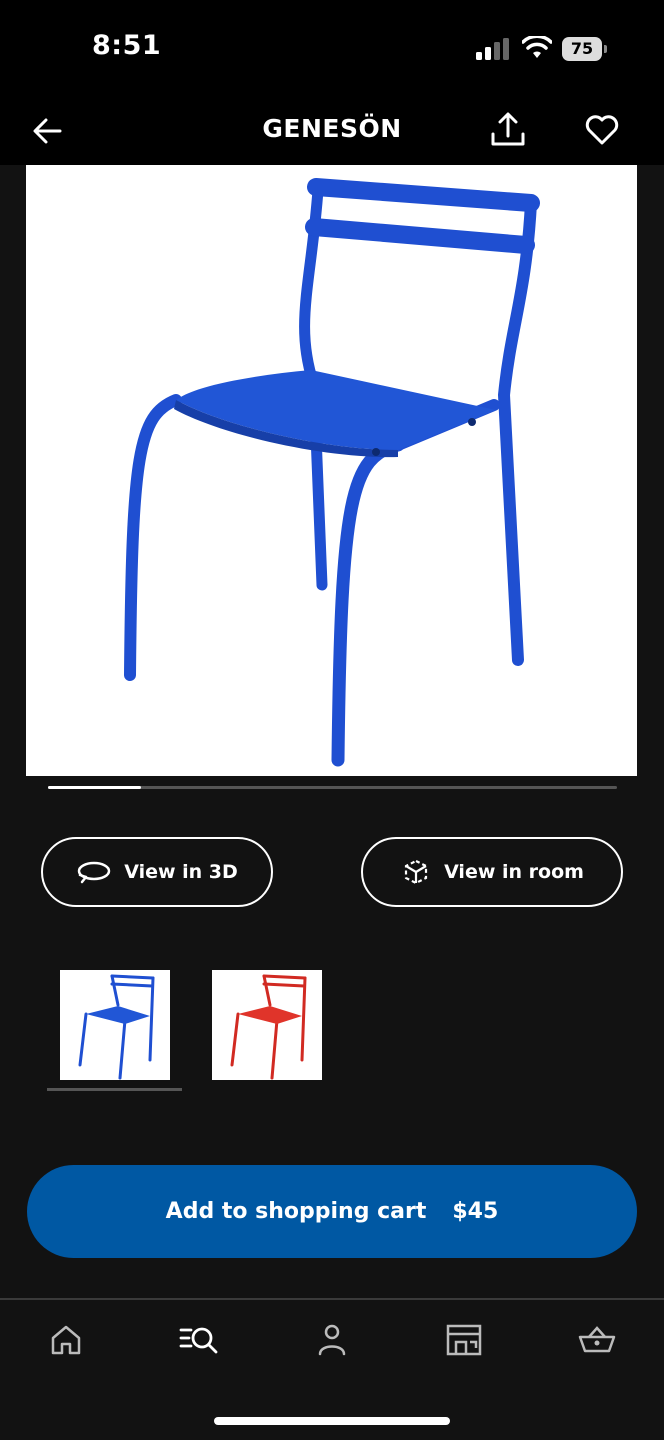  Describe the element at coordinates (605, 49) in the screenshot. I see `battery-cap` at that location.